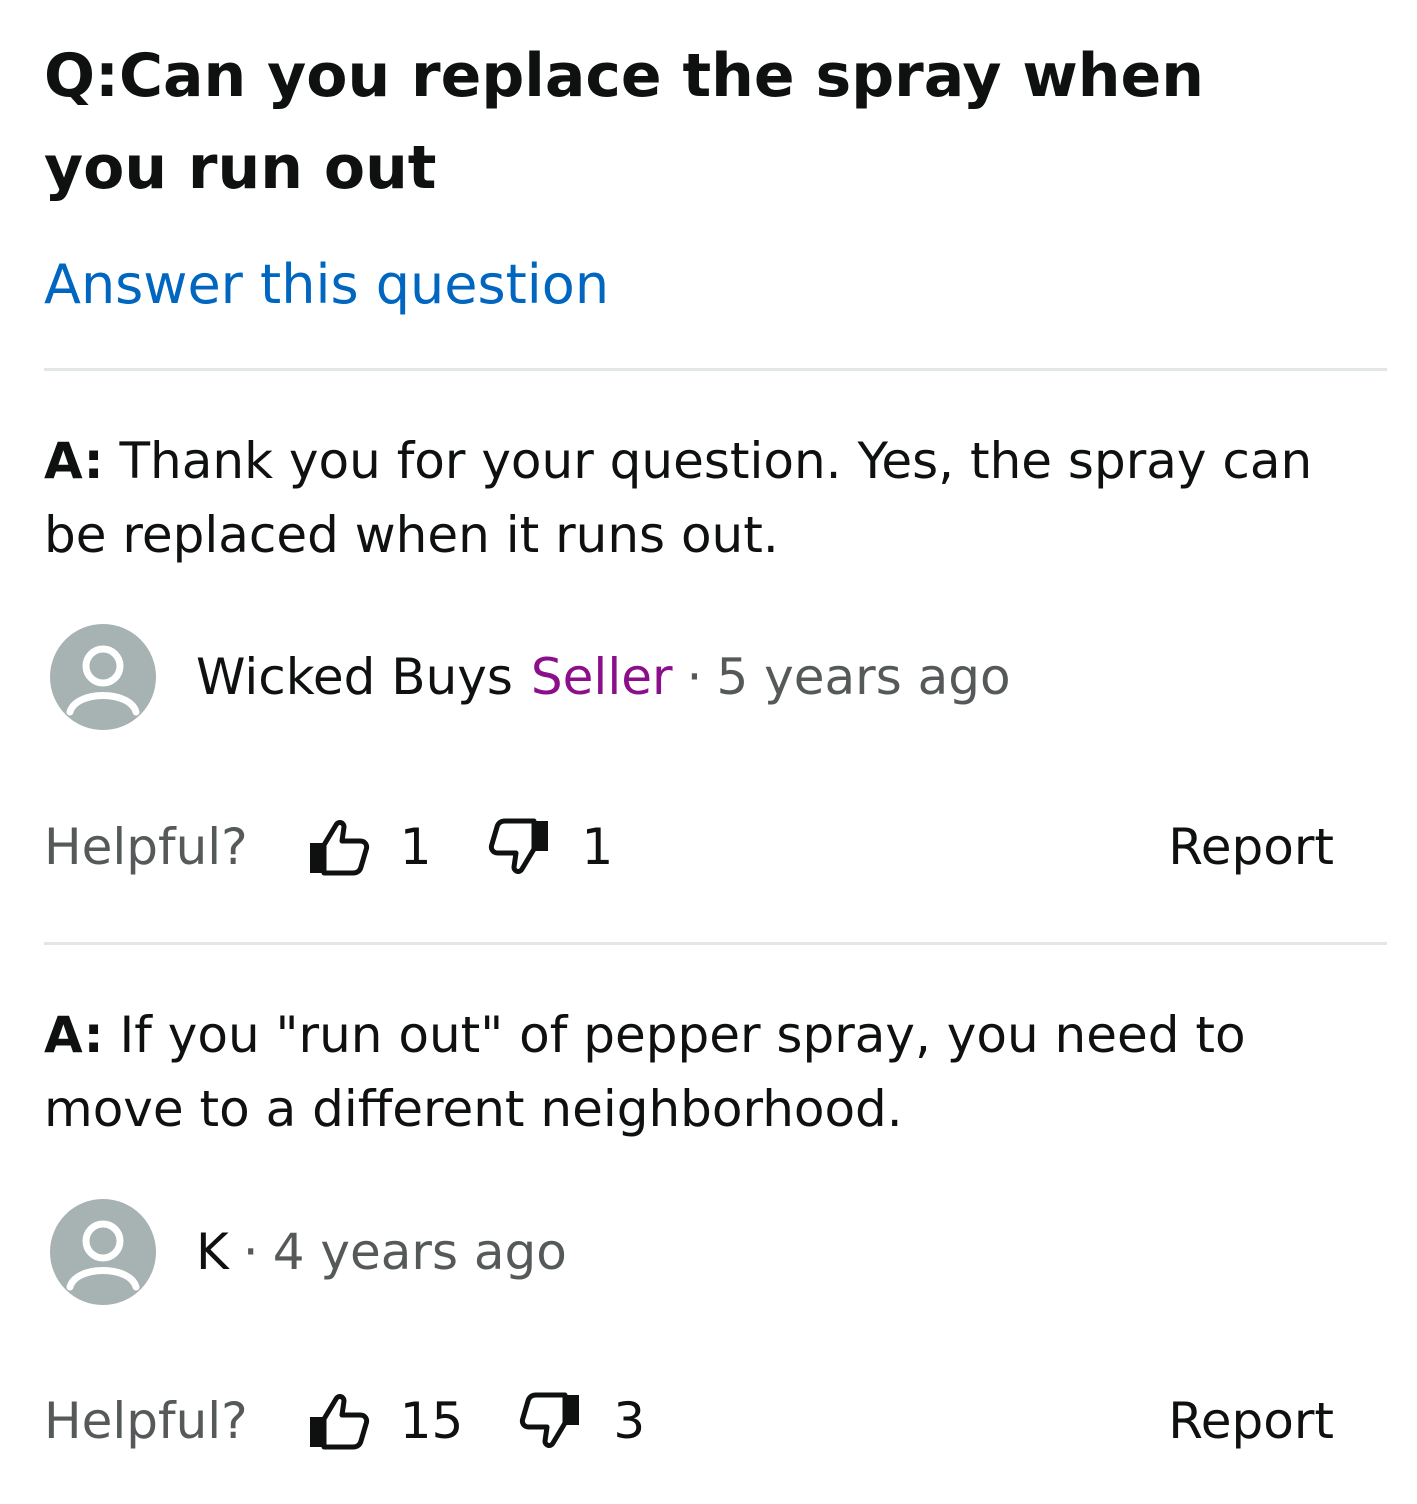 The height and width of the screenshot is (1504, 1417). What do you see at coordinates (582, 1421) in the screenshot?
I see `downvote-button: 3` at bounding box center [582, 1421].